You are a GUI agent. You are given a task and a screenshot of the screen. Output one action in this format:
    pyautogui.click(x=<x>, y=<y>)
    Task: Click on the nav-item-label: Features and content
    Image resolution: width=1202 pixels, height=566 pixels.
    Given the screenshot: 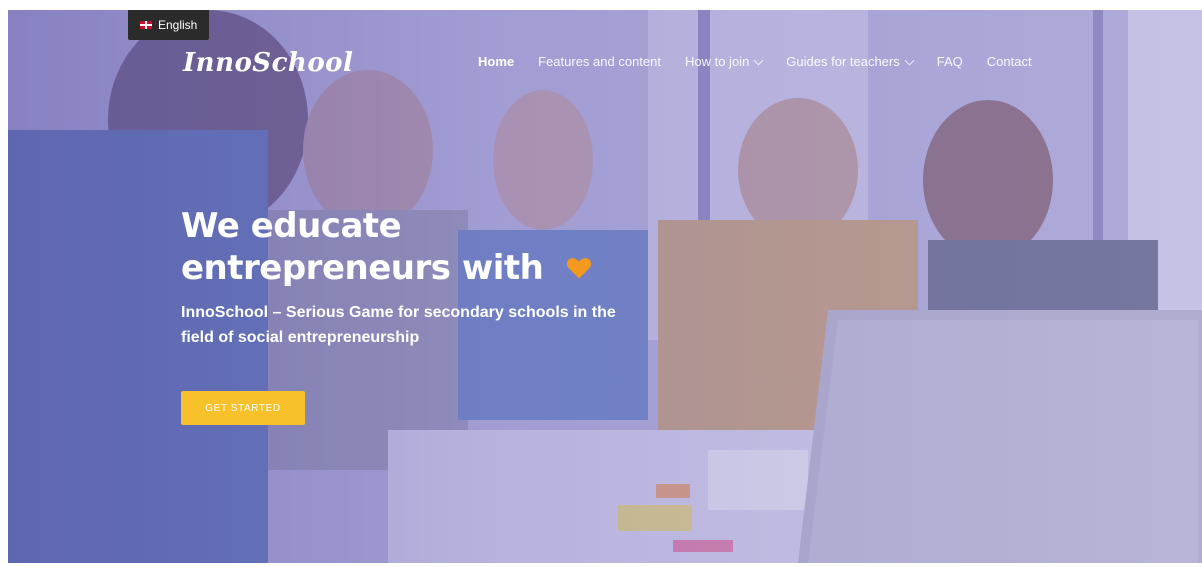 What is the action you would take?
    pyautogui.click(x=599, y=61)
    